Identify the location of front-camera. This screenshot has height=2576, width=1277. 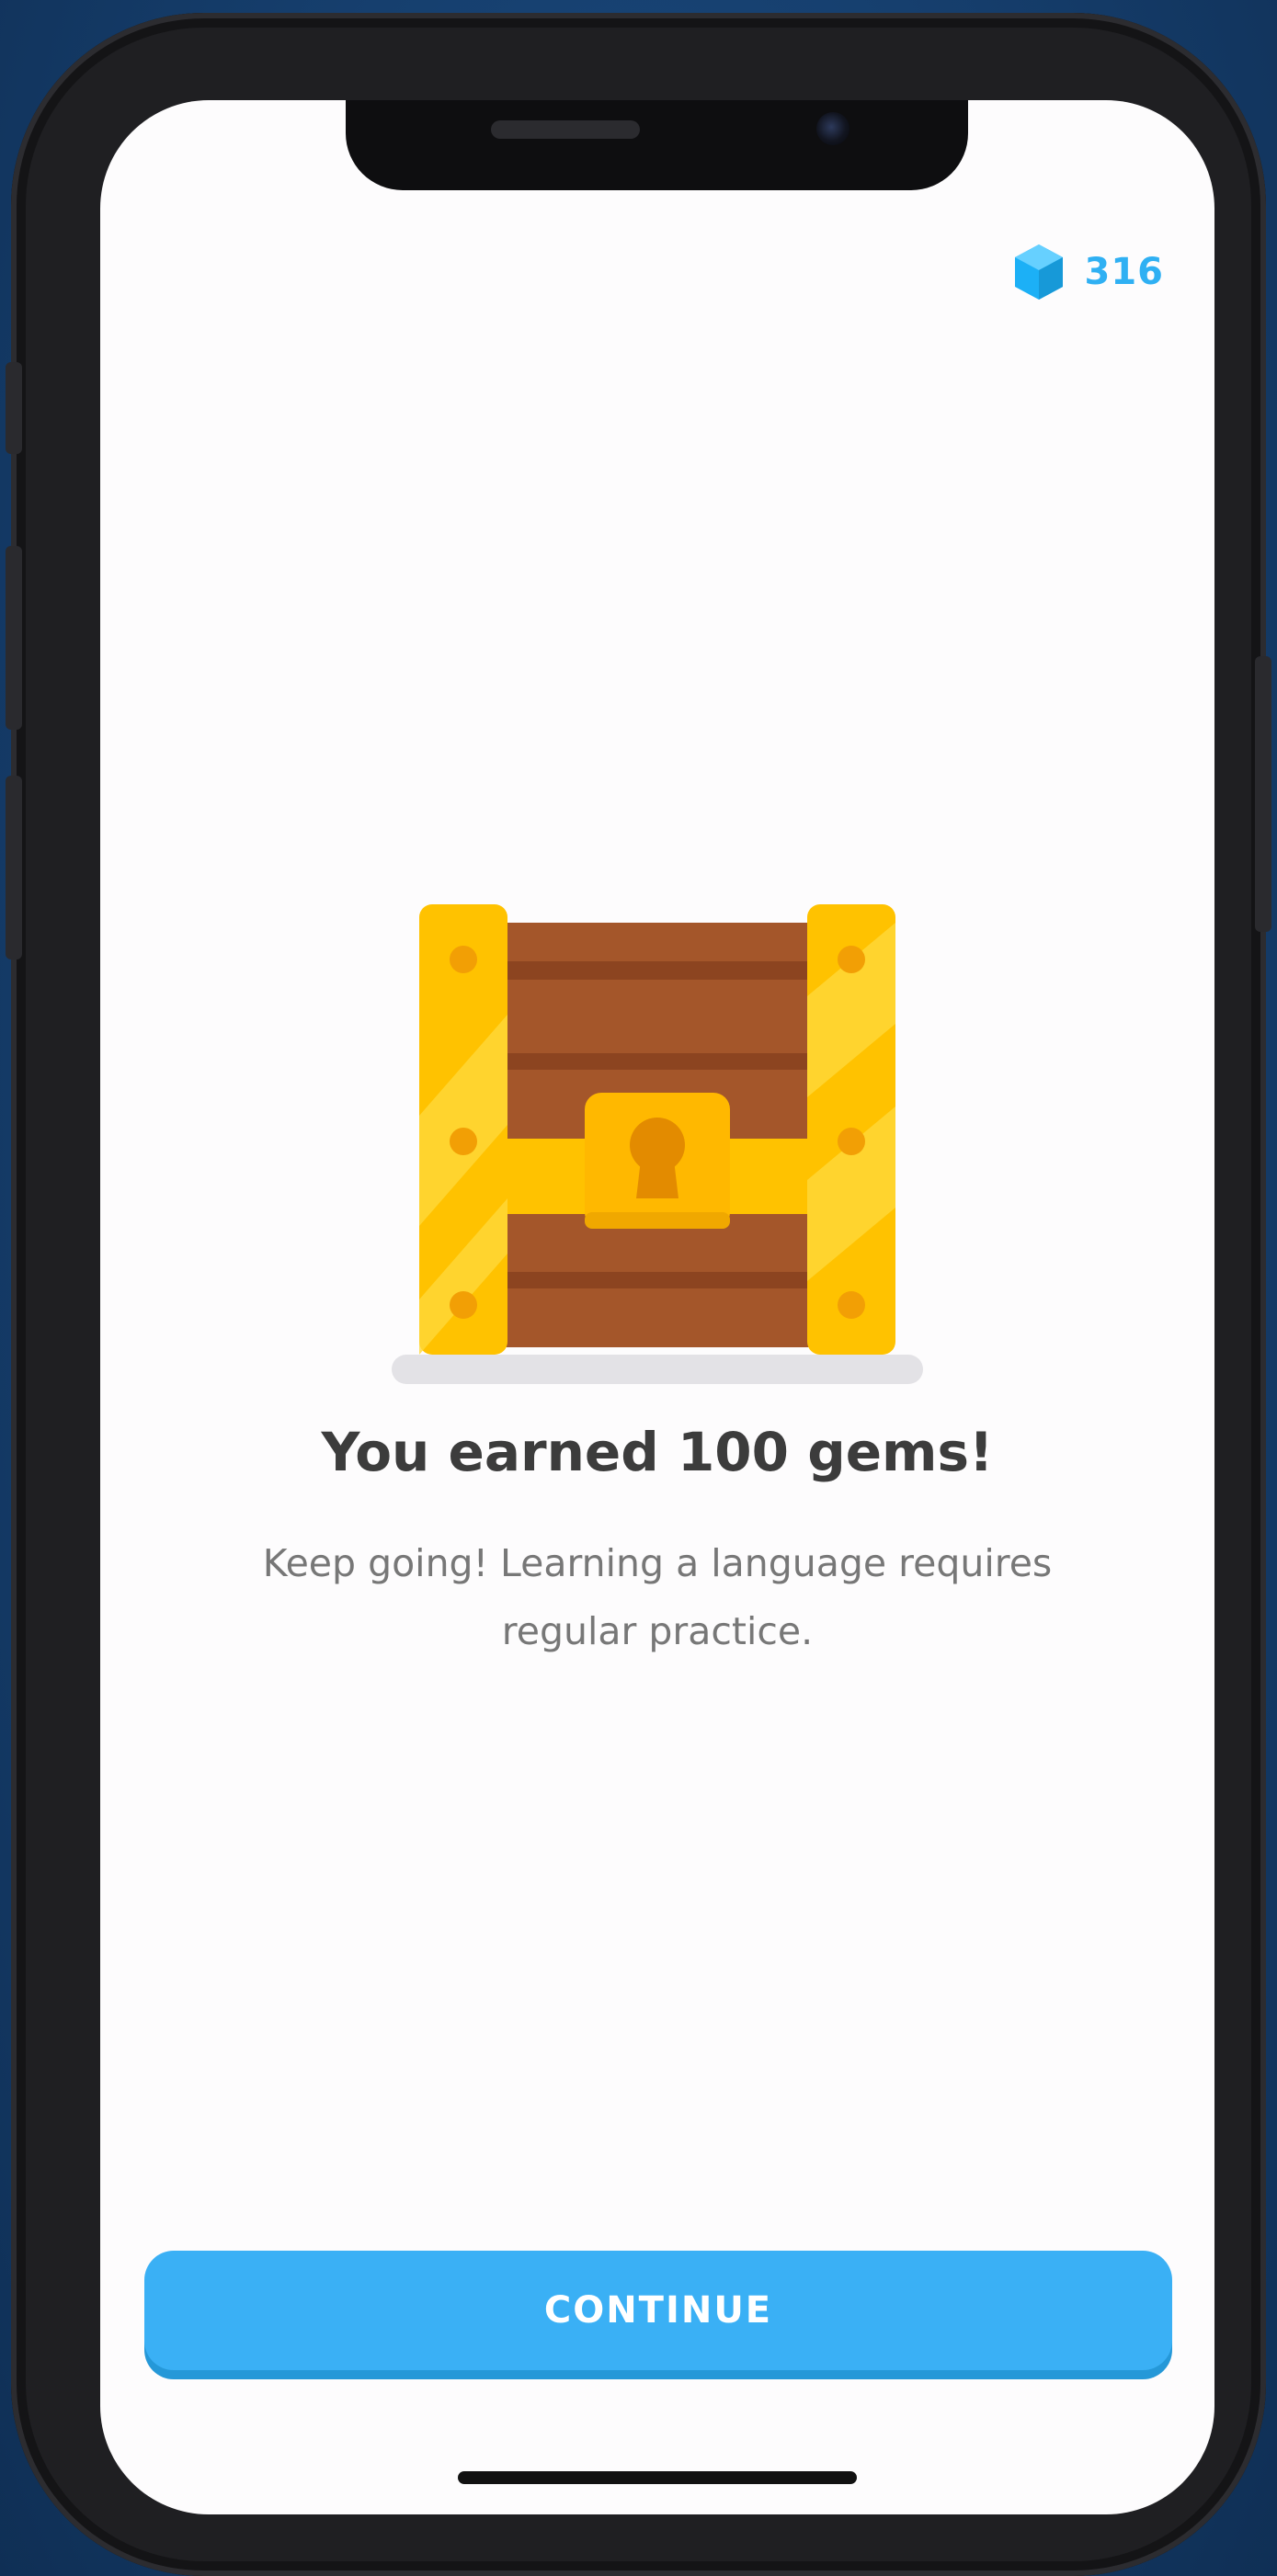
(832, 128).